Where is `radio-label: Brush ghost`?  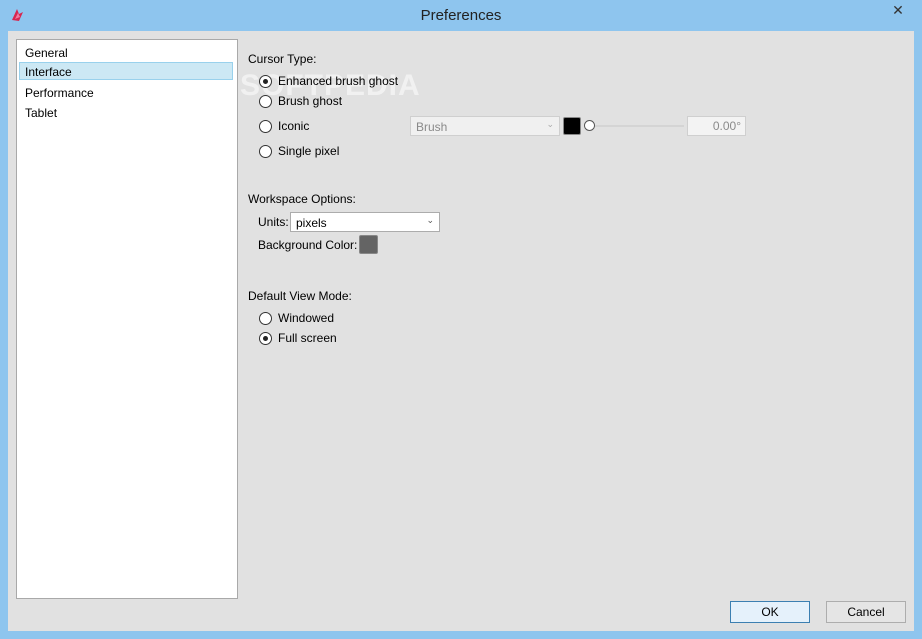
radio-label: Brush ghost is located at coordinates (310, 101).